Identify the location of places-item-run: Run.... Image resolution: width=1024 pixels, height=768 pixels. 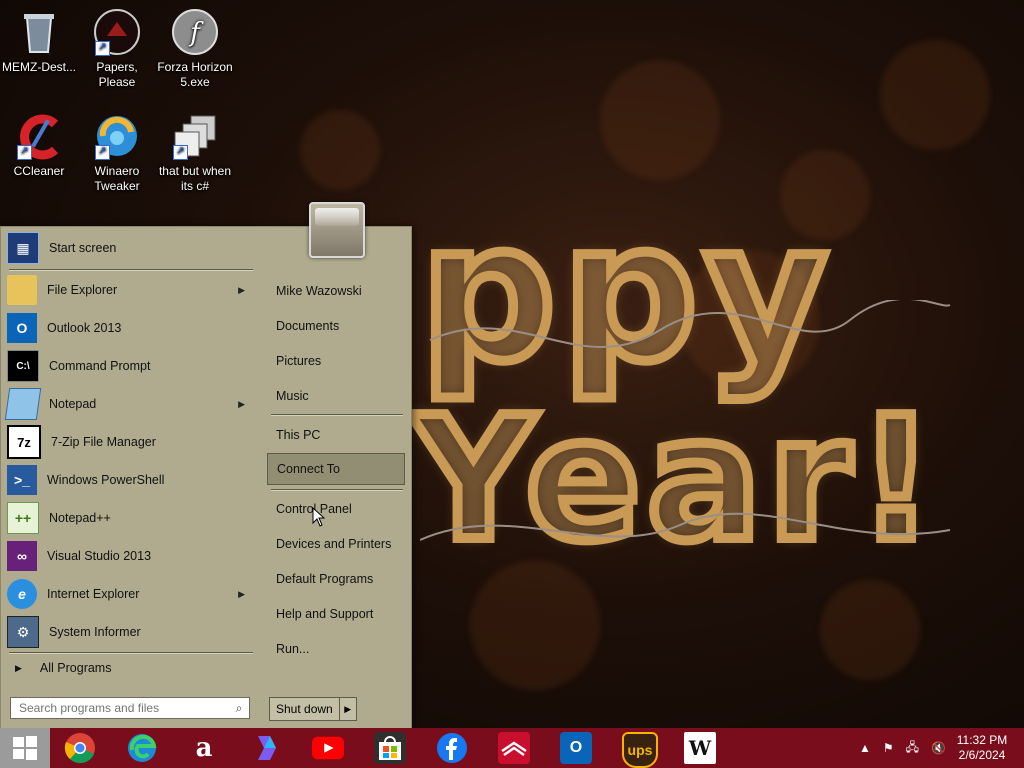
(336, 649).